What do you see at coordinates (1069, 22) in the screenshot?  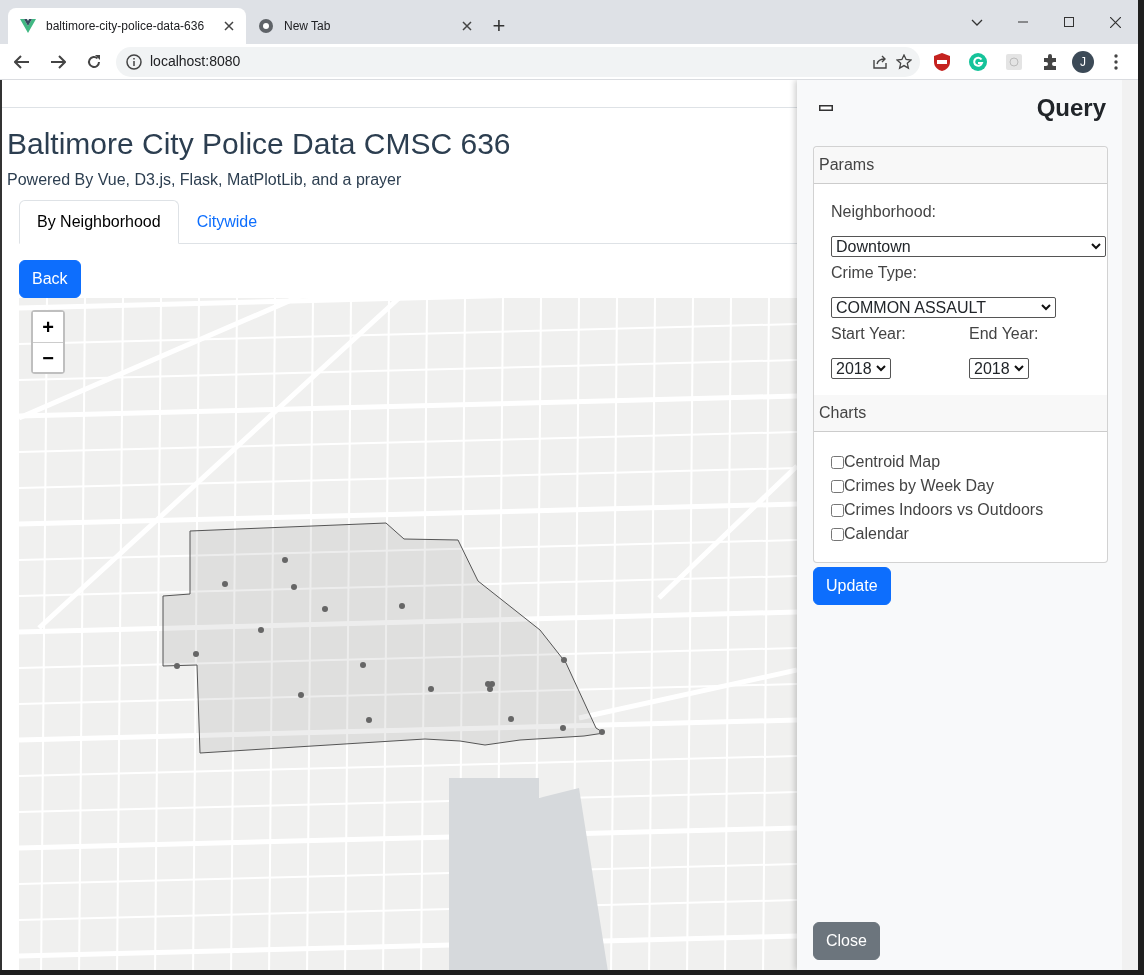 I see `maximize-icon` at bounding box center [1069, 22].